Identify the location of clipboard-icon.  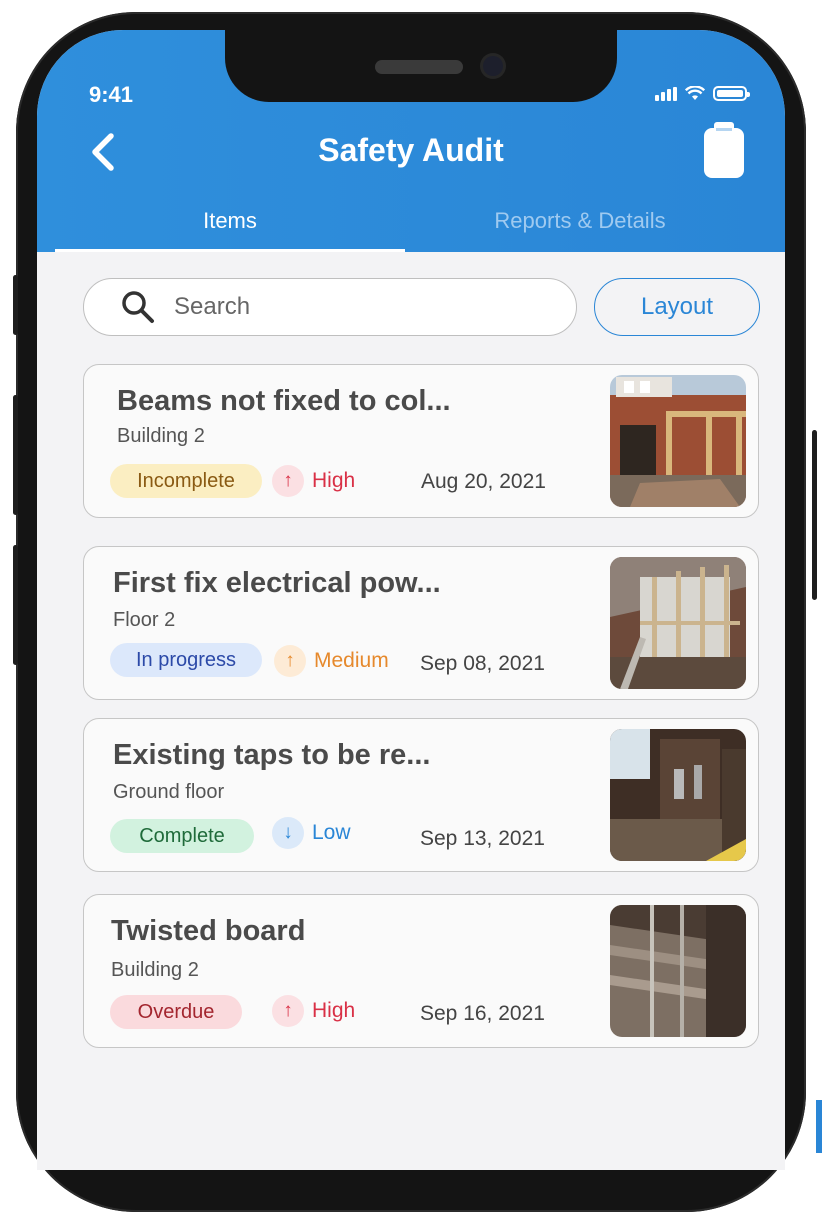
(724, 150).